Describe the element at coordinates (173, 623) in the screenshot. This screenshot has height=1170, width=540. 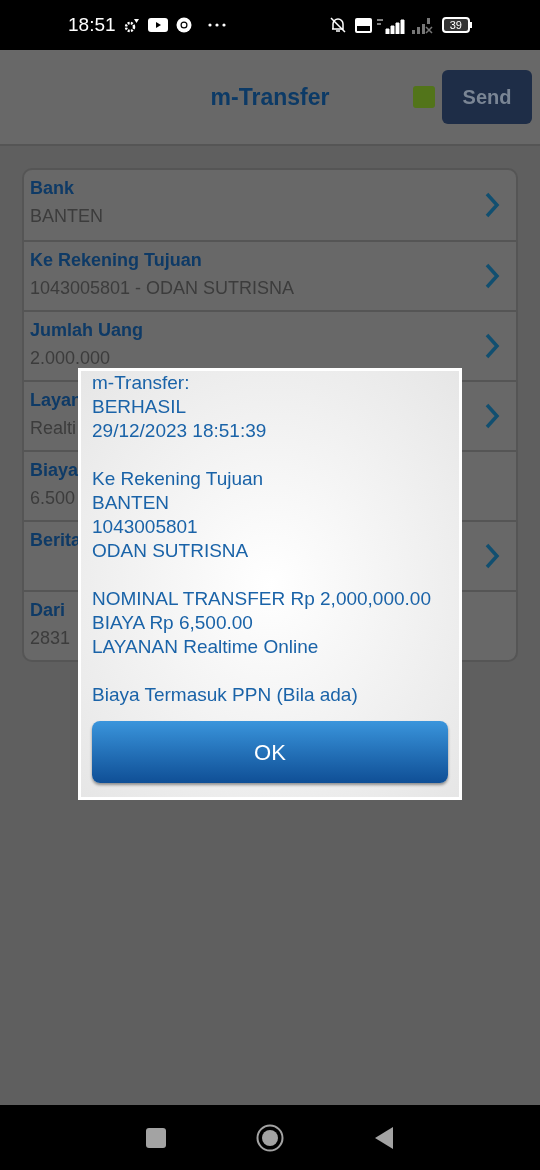
I see `message-line: BIAYA Rp 6,500.00` at that location.